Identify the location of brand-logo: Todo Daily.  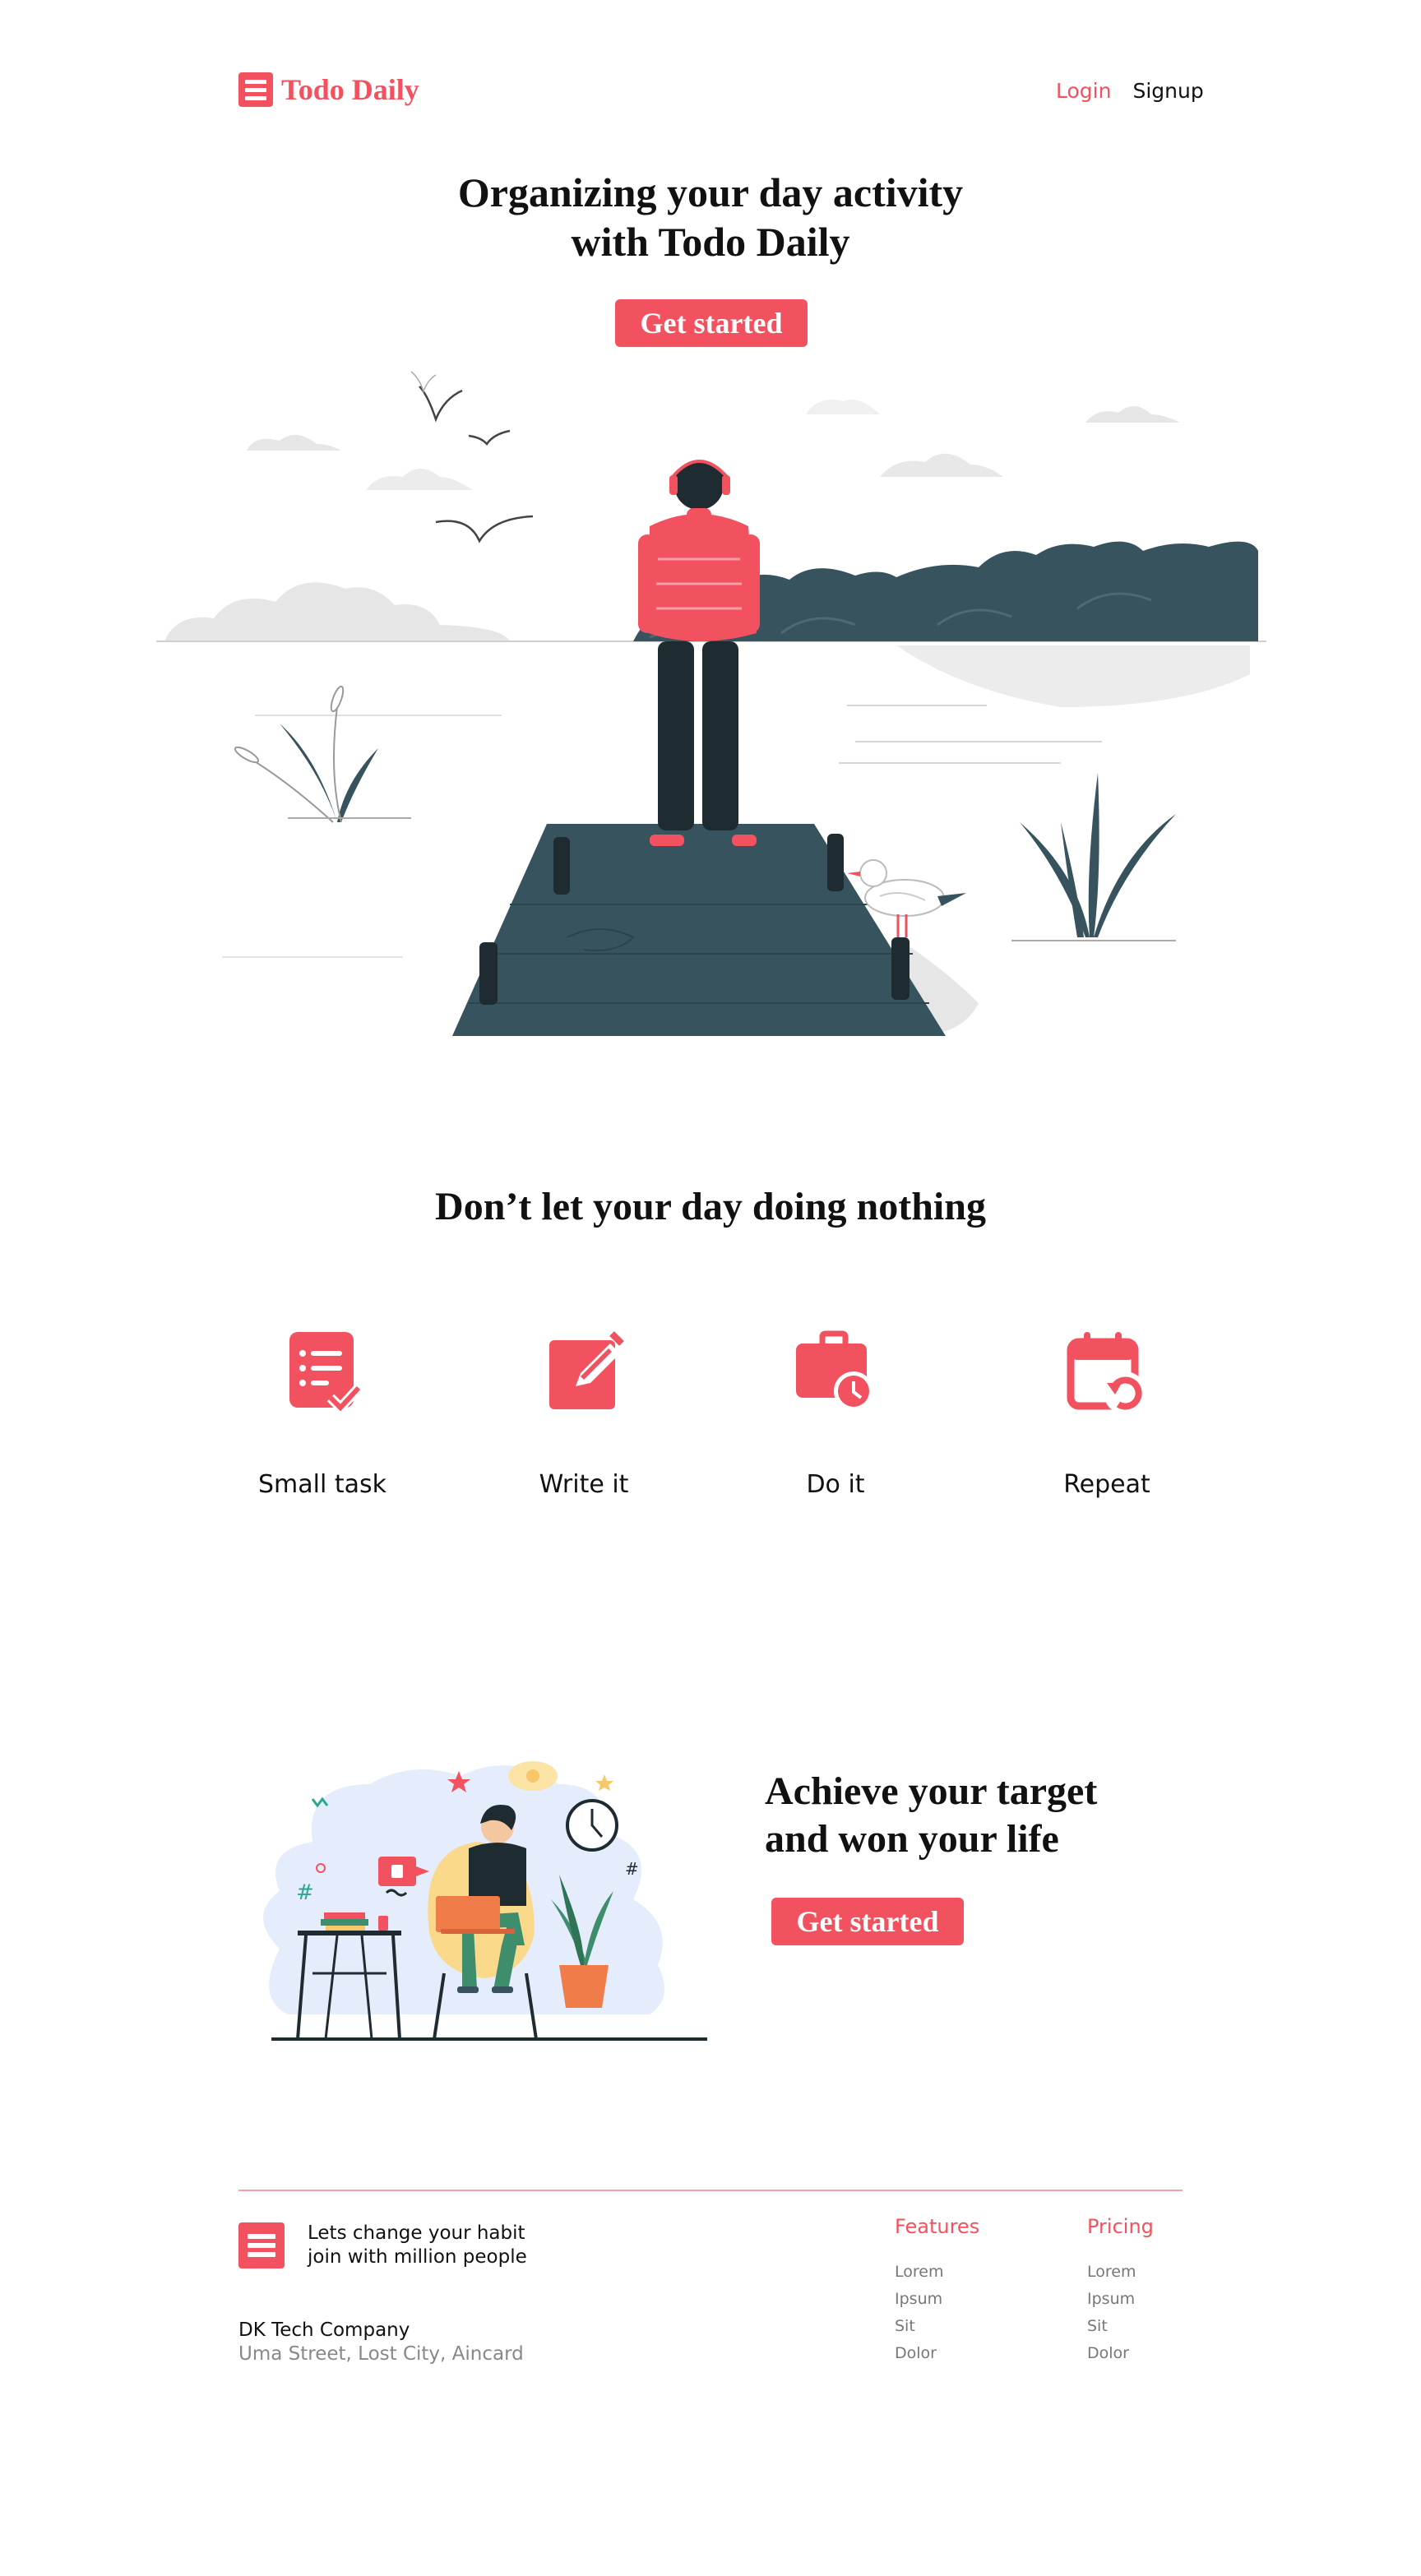
(328, 89).